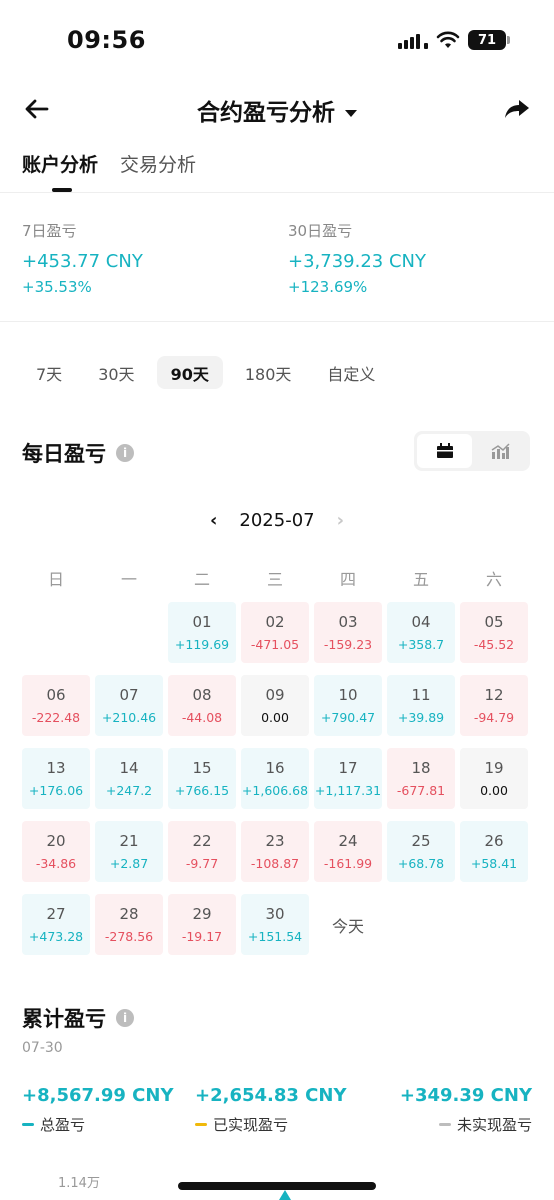  I want to click on realized-pnl: +2,654.83 CNY 已实现盈亏, so click(270, 1110).